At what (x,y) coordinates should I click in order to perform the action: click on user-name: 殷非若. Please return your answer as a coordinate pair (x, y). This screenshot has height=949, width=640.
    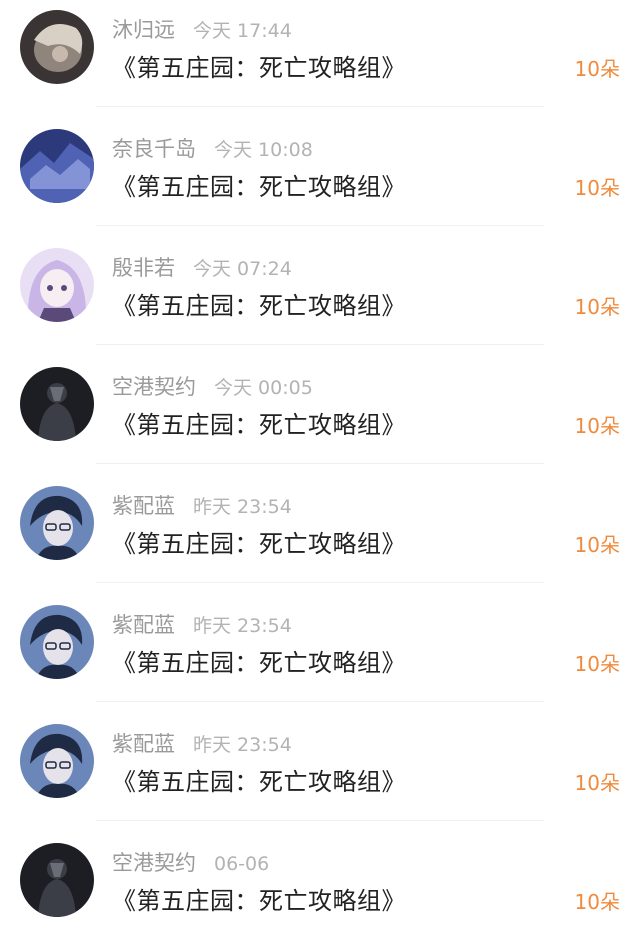
    Looking at the image, I should click on (143, 267).